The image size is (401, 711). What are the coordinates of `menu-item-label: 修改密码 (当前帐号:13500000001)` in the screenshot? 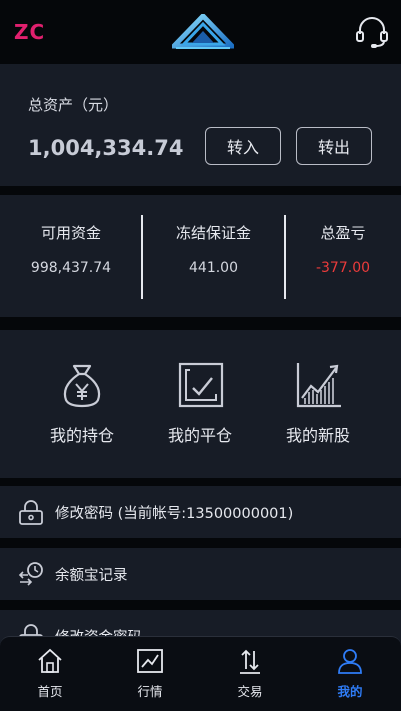 It's located at (174, 513).